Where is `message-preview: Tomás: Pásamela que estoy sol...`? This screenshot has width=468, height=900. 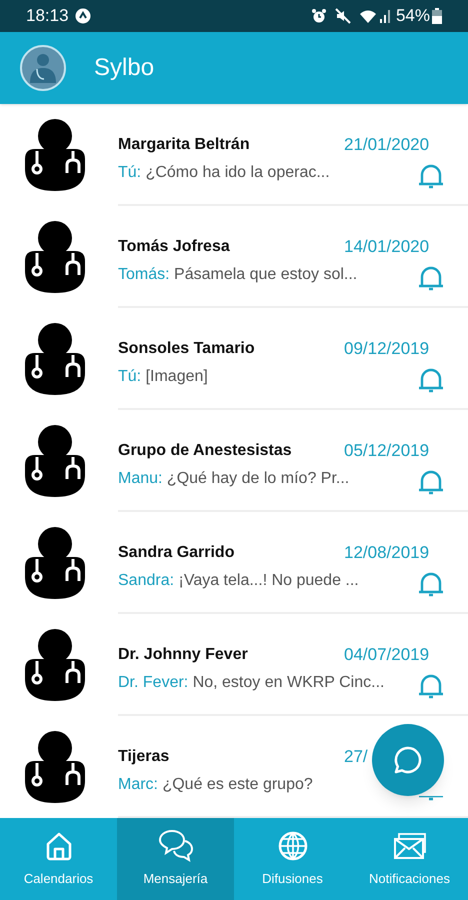
message-preview: Tomás: Pásamela que estoy sol... is located at coordinates (238, 275).